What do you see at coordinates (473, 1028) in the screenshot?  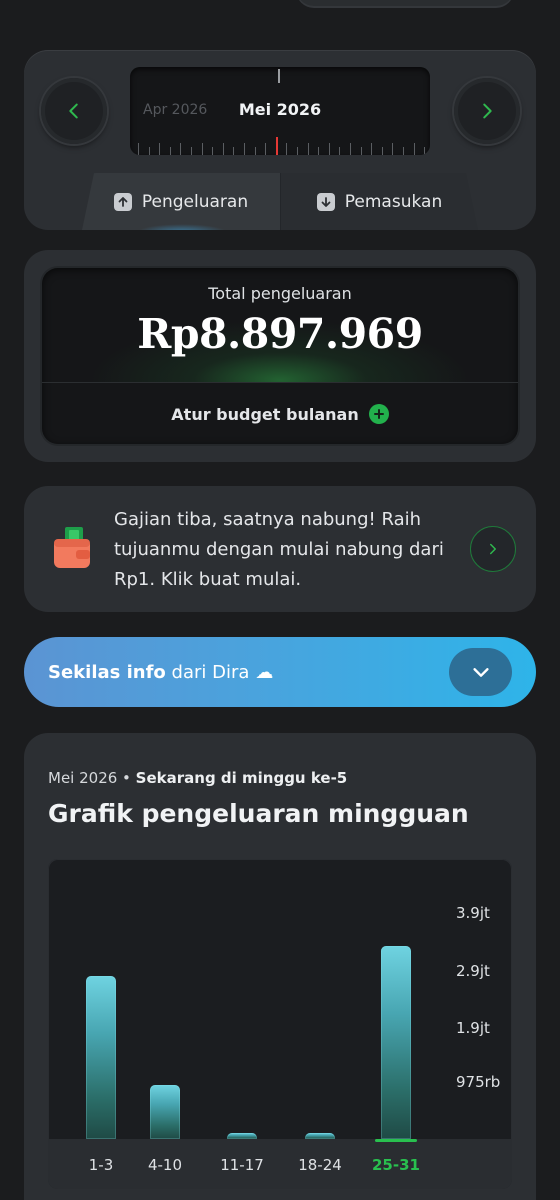 I see `y-tick-label: 1.9jt` at bounding box center [473, 1028].